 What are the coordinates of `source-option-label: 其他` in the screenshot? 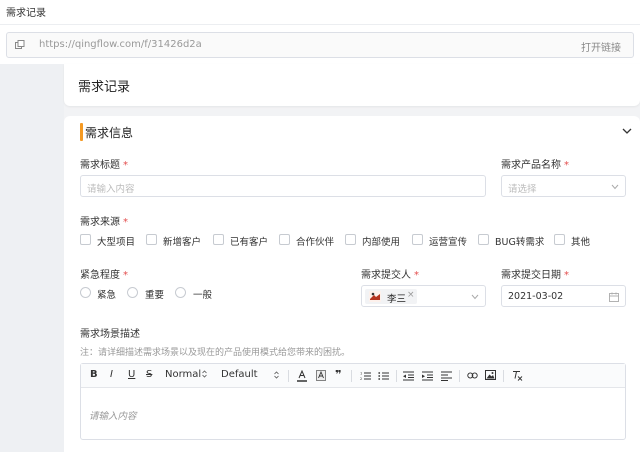 It's located at (581, 242).